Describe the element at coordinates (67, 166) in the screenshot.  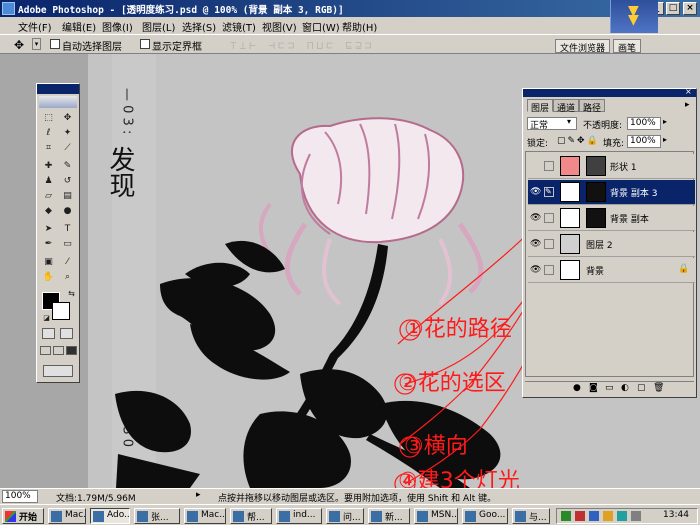
I see `brush-tool-icon: ✎` at that location.